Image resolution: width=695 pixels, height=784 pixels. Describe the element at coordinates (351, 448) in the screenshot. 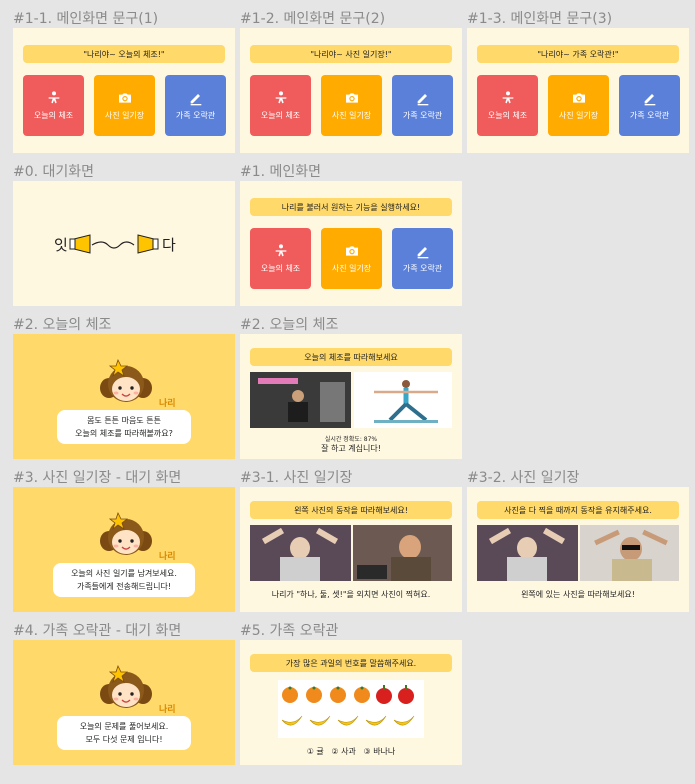

I see `feedback-text: 잘 하고 계십니다!` at that location.